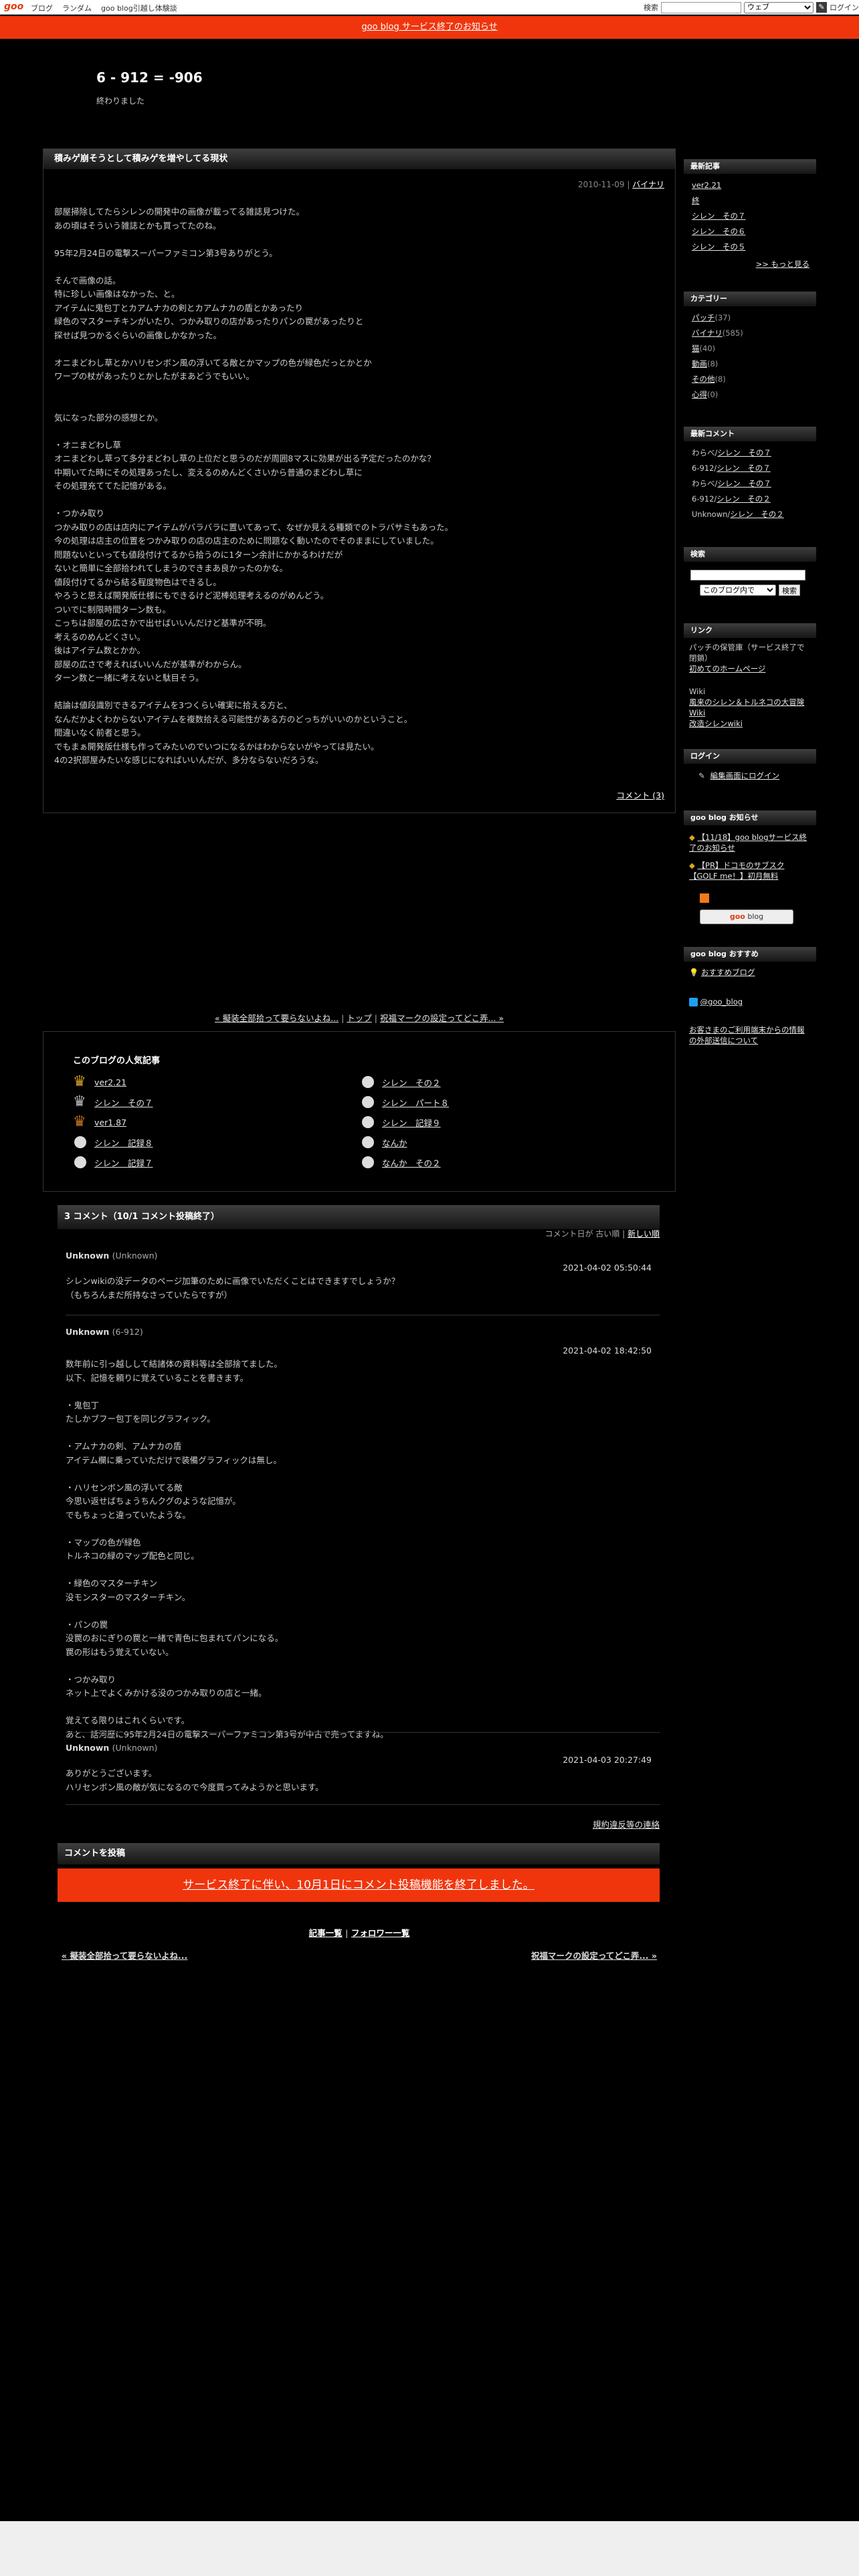 This screenshot has height=2576, width=859. Describe the element at coordinates (91, 1679) in the screenshot. I see `comment-line: ・つかみ取り` at that location.